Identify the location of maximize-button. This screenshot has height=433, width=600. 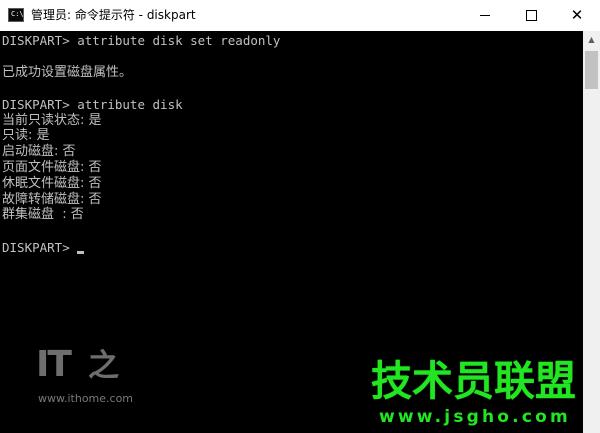
(531, 15).